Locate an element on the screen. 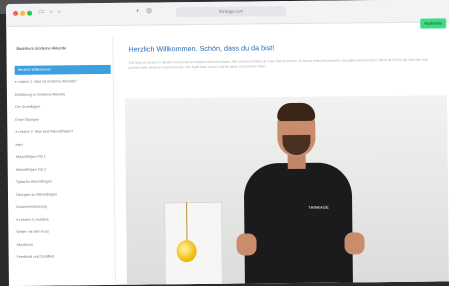  sidebar-item: Typische Akkordfolgen is located at coordinates (64, 182).